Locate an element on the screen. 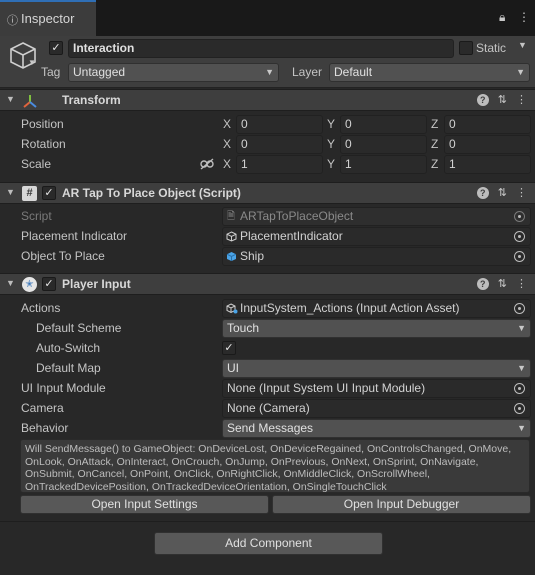 The image size is (535, 575). add-component-button: Add Component is located at coordinates (268, 543).